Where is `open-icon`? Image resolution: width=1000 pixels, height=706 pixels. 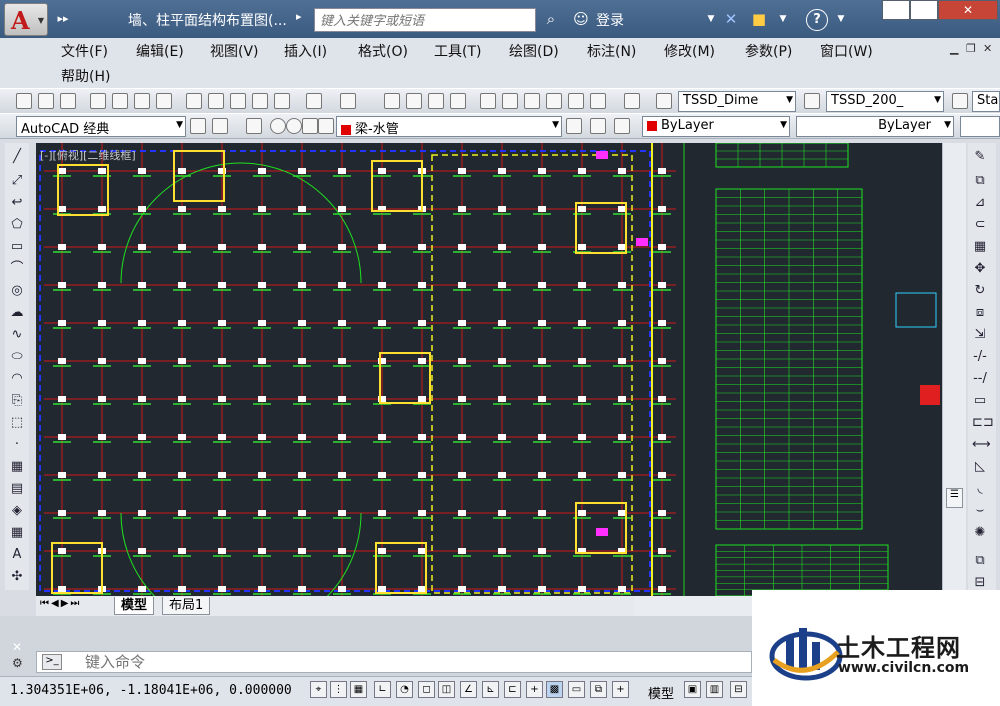
open-icon is located at coordinates (46, 101).